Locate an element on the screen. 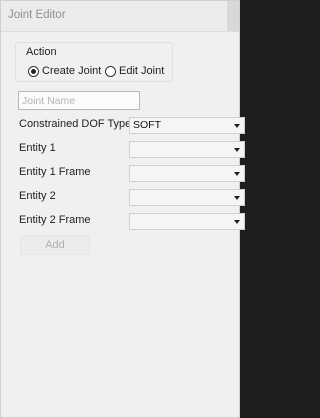 This screenshot has width=320, height=418. entity-1-frame-dropdown is located at coordinates (187, 173).